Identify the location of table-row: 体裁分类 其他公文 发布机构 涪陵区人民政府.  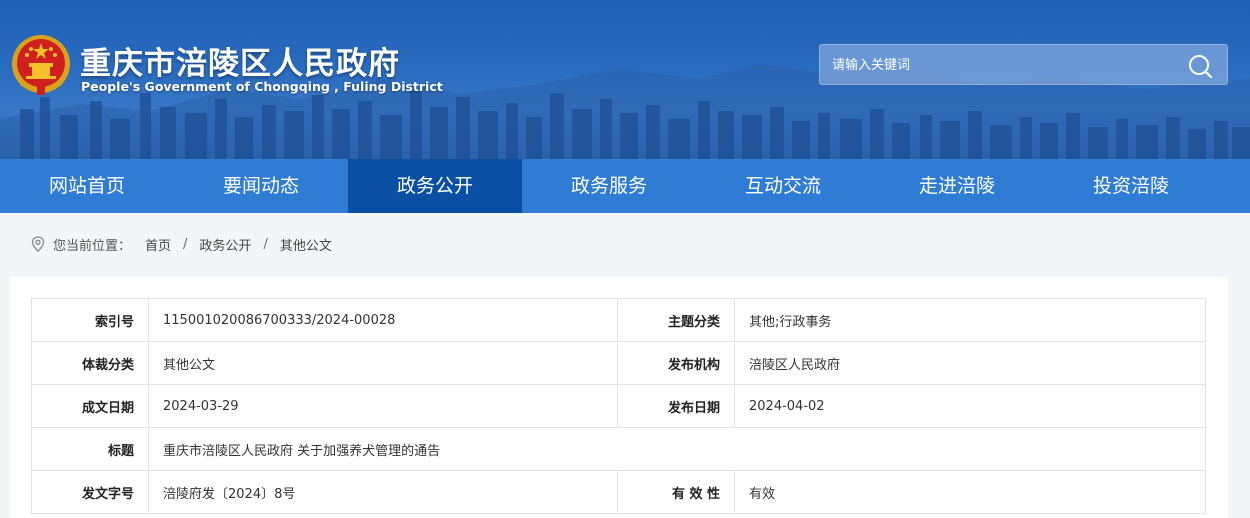
(618, 363).